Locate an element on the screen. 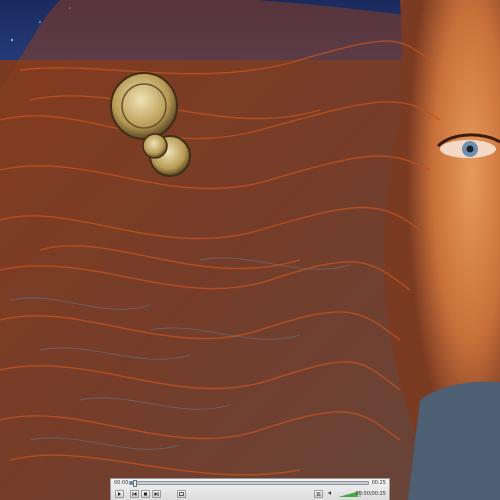  play-icon is located at coordinates (119, 494).